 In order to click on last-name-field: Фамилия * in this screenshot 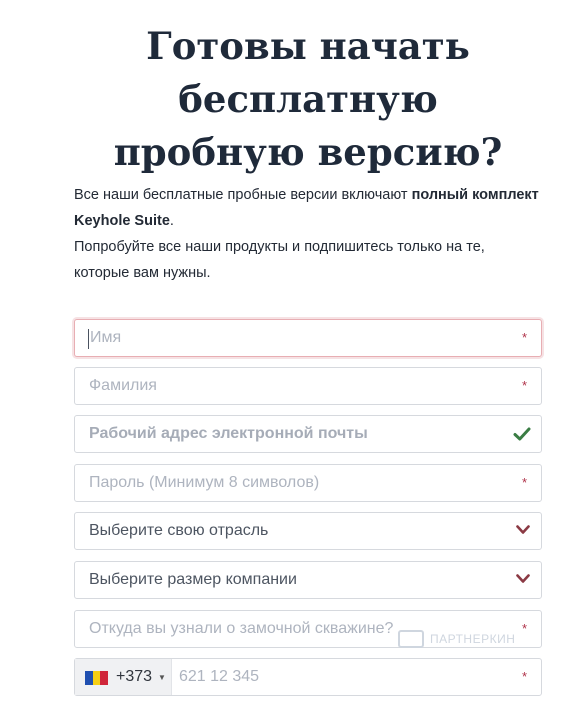, I will do `click(308, 386)`.